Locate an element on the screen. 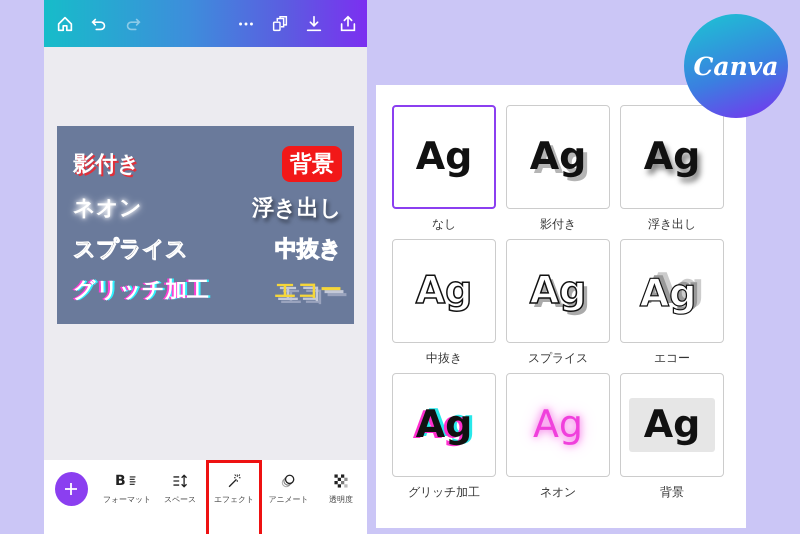 This screenshot has height=534, width=800. effect-sample-text: ネオン is located at coordinates (107, 207).